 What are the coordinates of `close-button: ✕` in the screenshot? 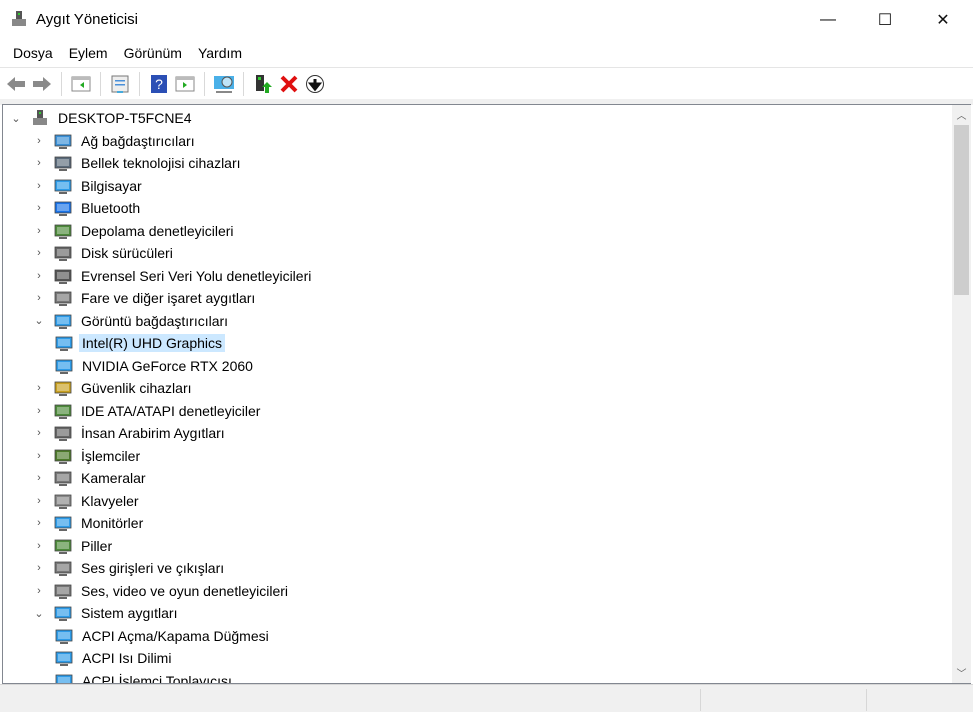 It's located at (943, 20).